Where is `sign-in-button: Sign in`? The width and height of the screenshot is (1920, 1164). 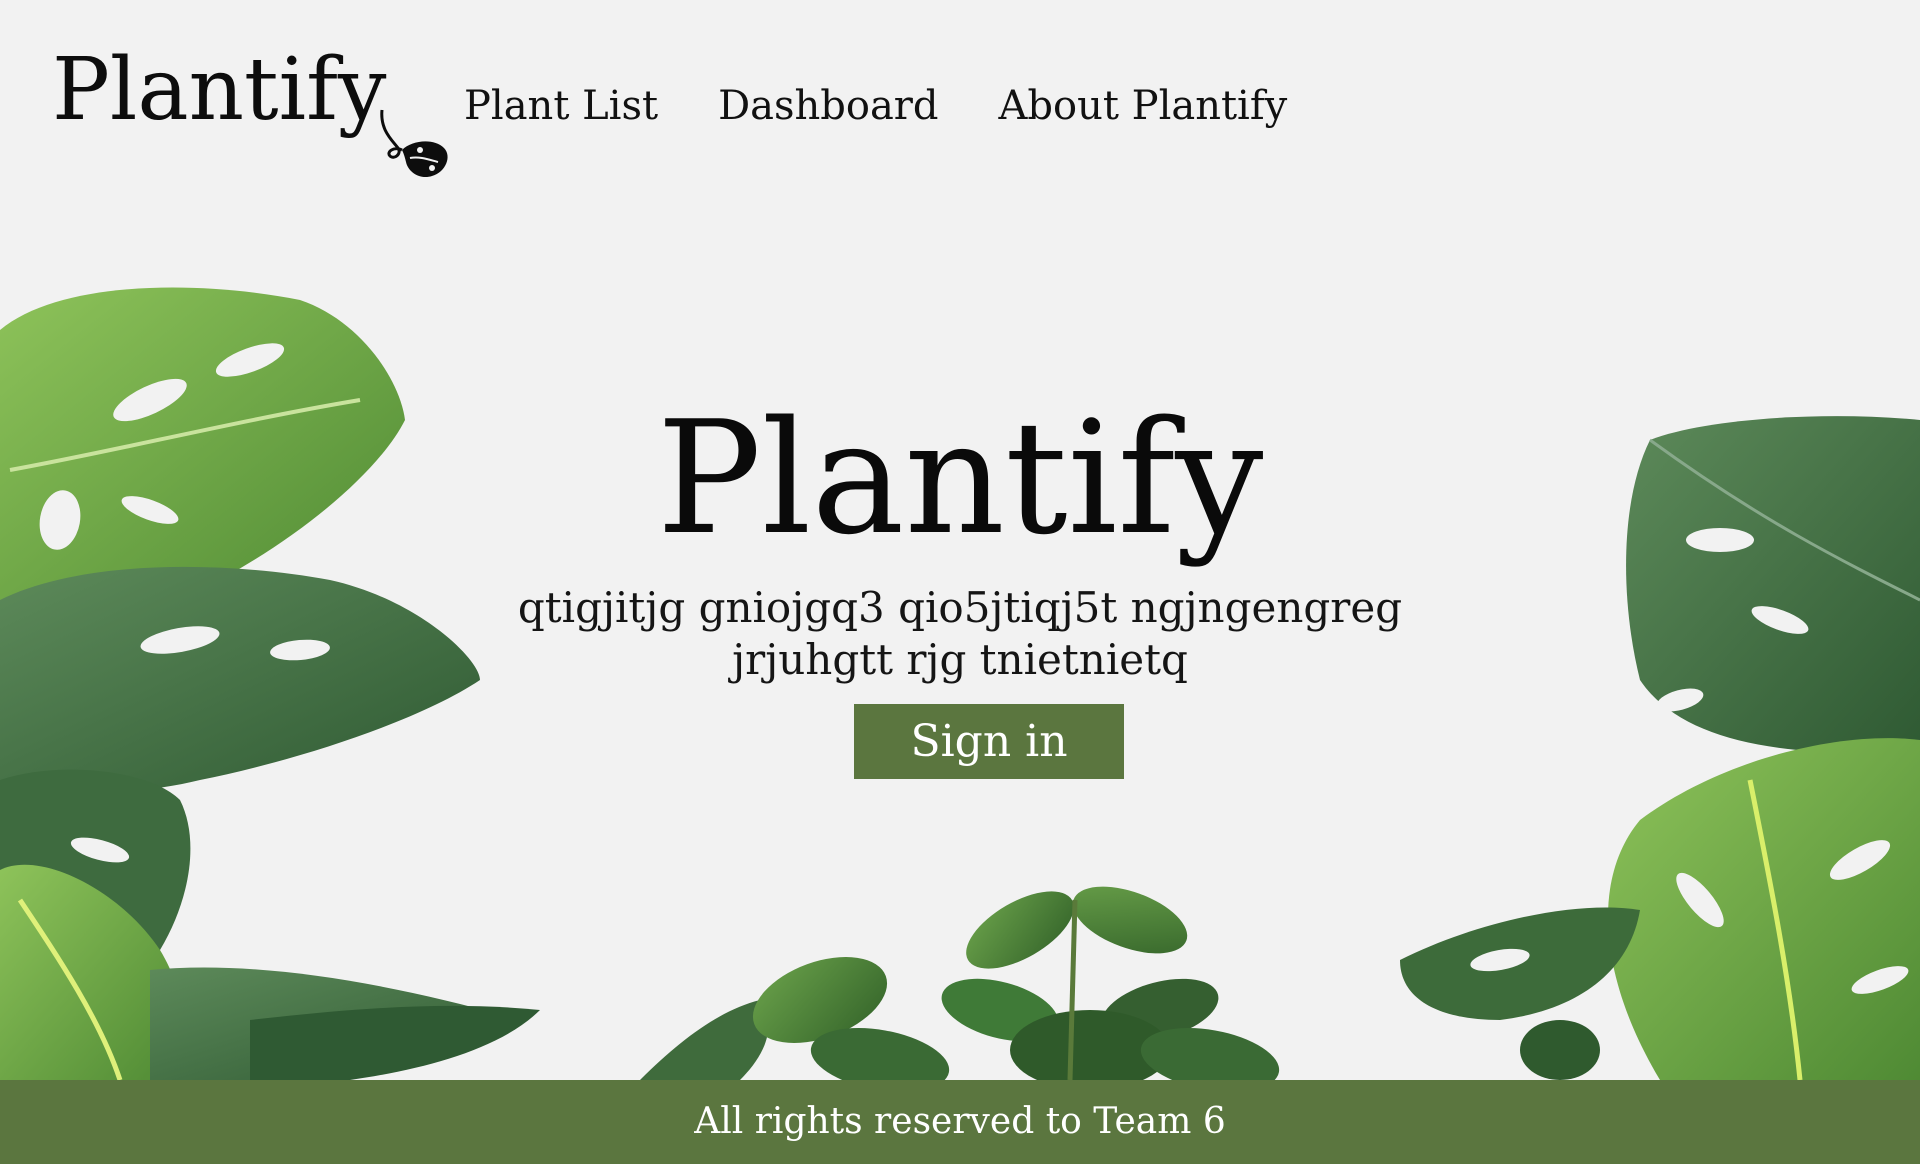 sign-in-button: Sign in is located at coordinates (989, 741).